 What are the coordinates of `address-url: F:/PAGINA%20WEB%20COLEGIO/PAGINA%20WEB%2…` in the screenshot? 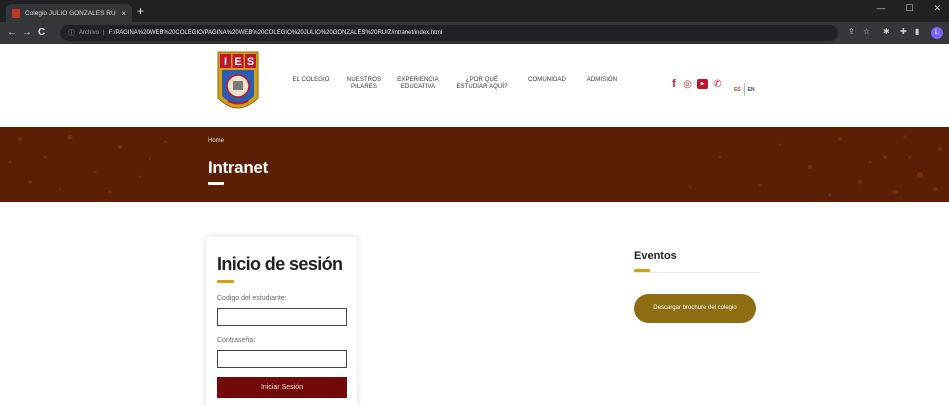 It's located at (275, 33).